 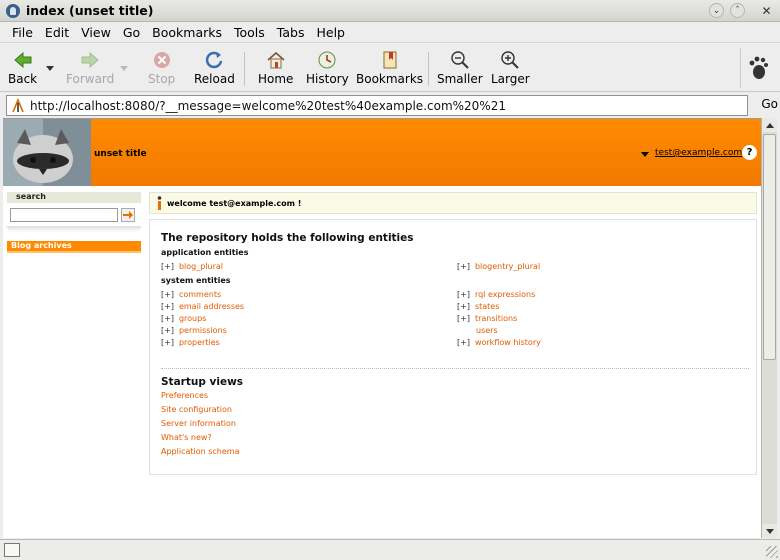 I want to click on stop-button: Stop, so click(x=161, y=70).